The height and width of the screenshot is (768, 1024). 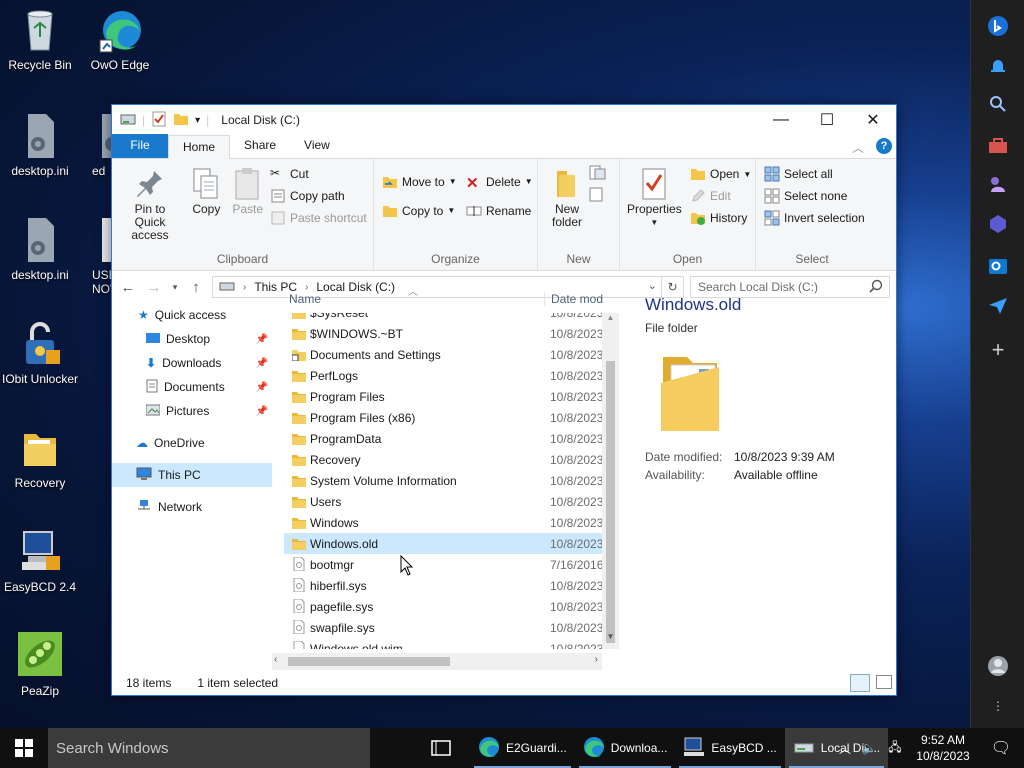 What do you see at coordinates (814, 218) in the screenshot?
I see `invert-selection-button: Invert selection` at bounding box center [814, 218].